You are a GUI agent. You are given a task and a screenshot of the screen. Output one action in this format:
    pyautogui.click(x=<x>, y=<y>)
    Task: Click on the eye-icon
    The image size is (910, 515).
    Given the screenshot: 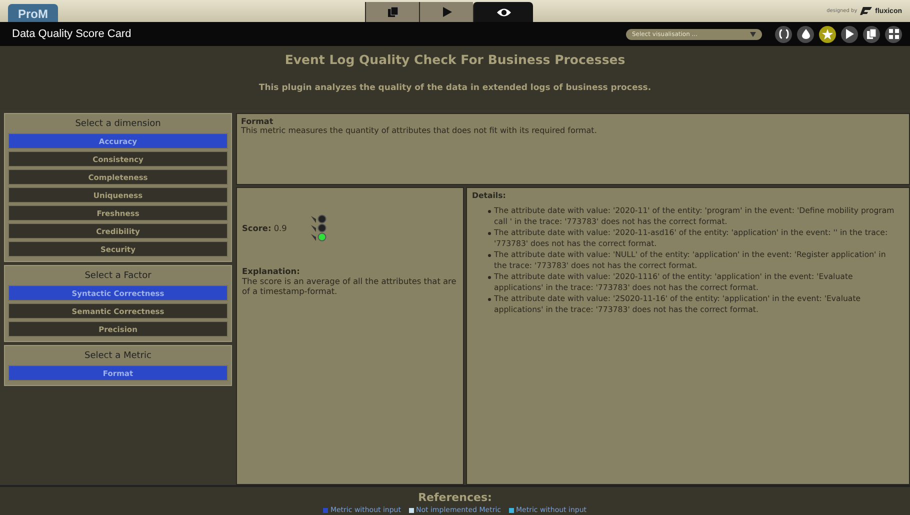 What is the action you would take?
    pyautogui.click(x=504, y=12)
    